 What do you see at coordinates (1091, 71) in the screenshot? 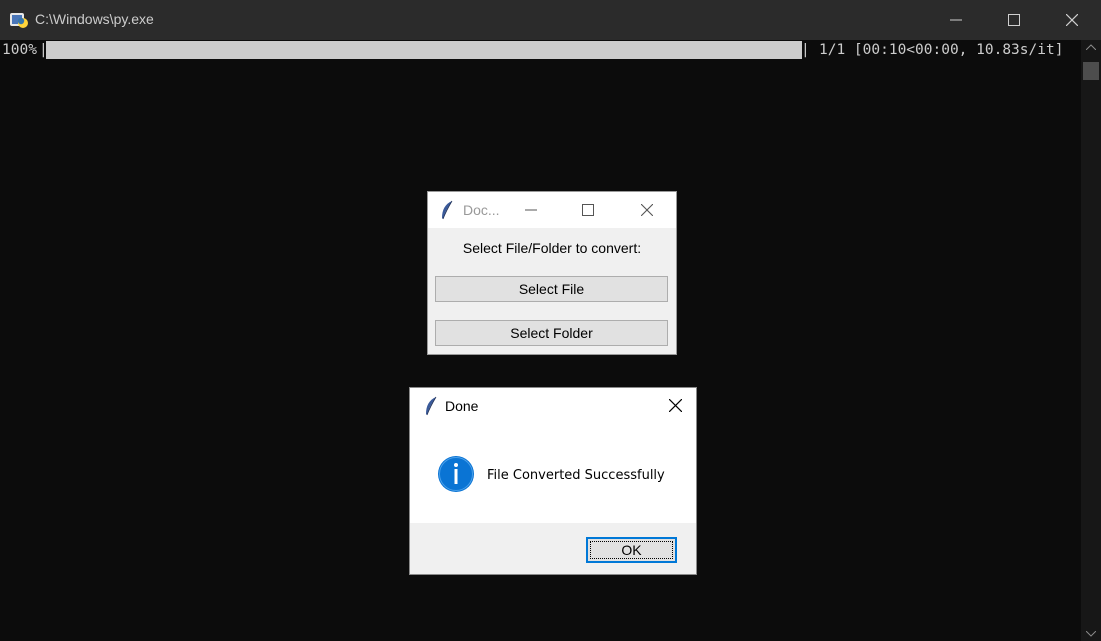
I see `scroll-thumb` at bounding box center [1091, 71].